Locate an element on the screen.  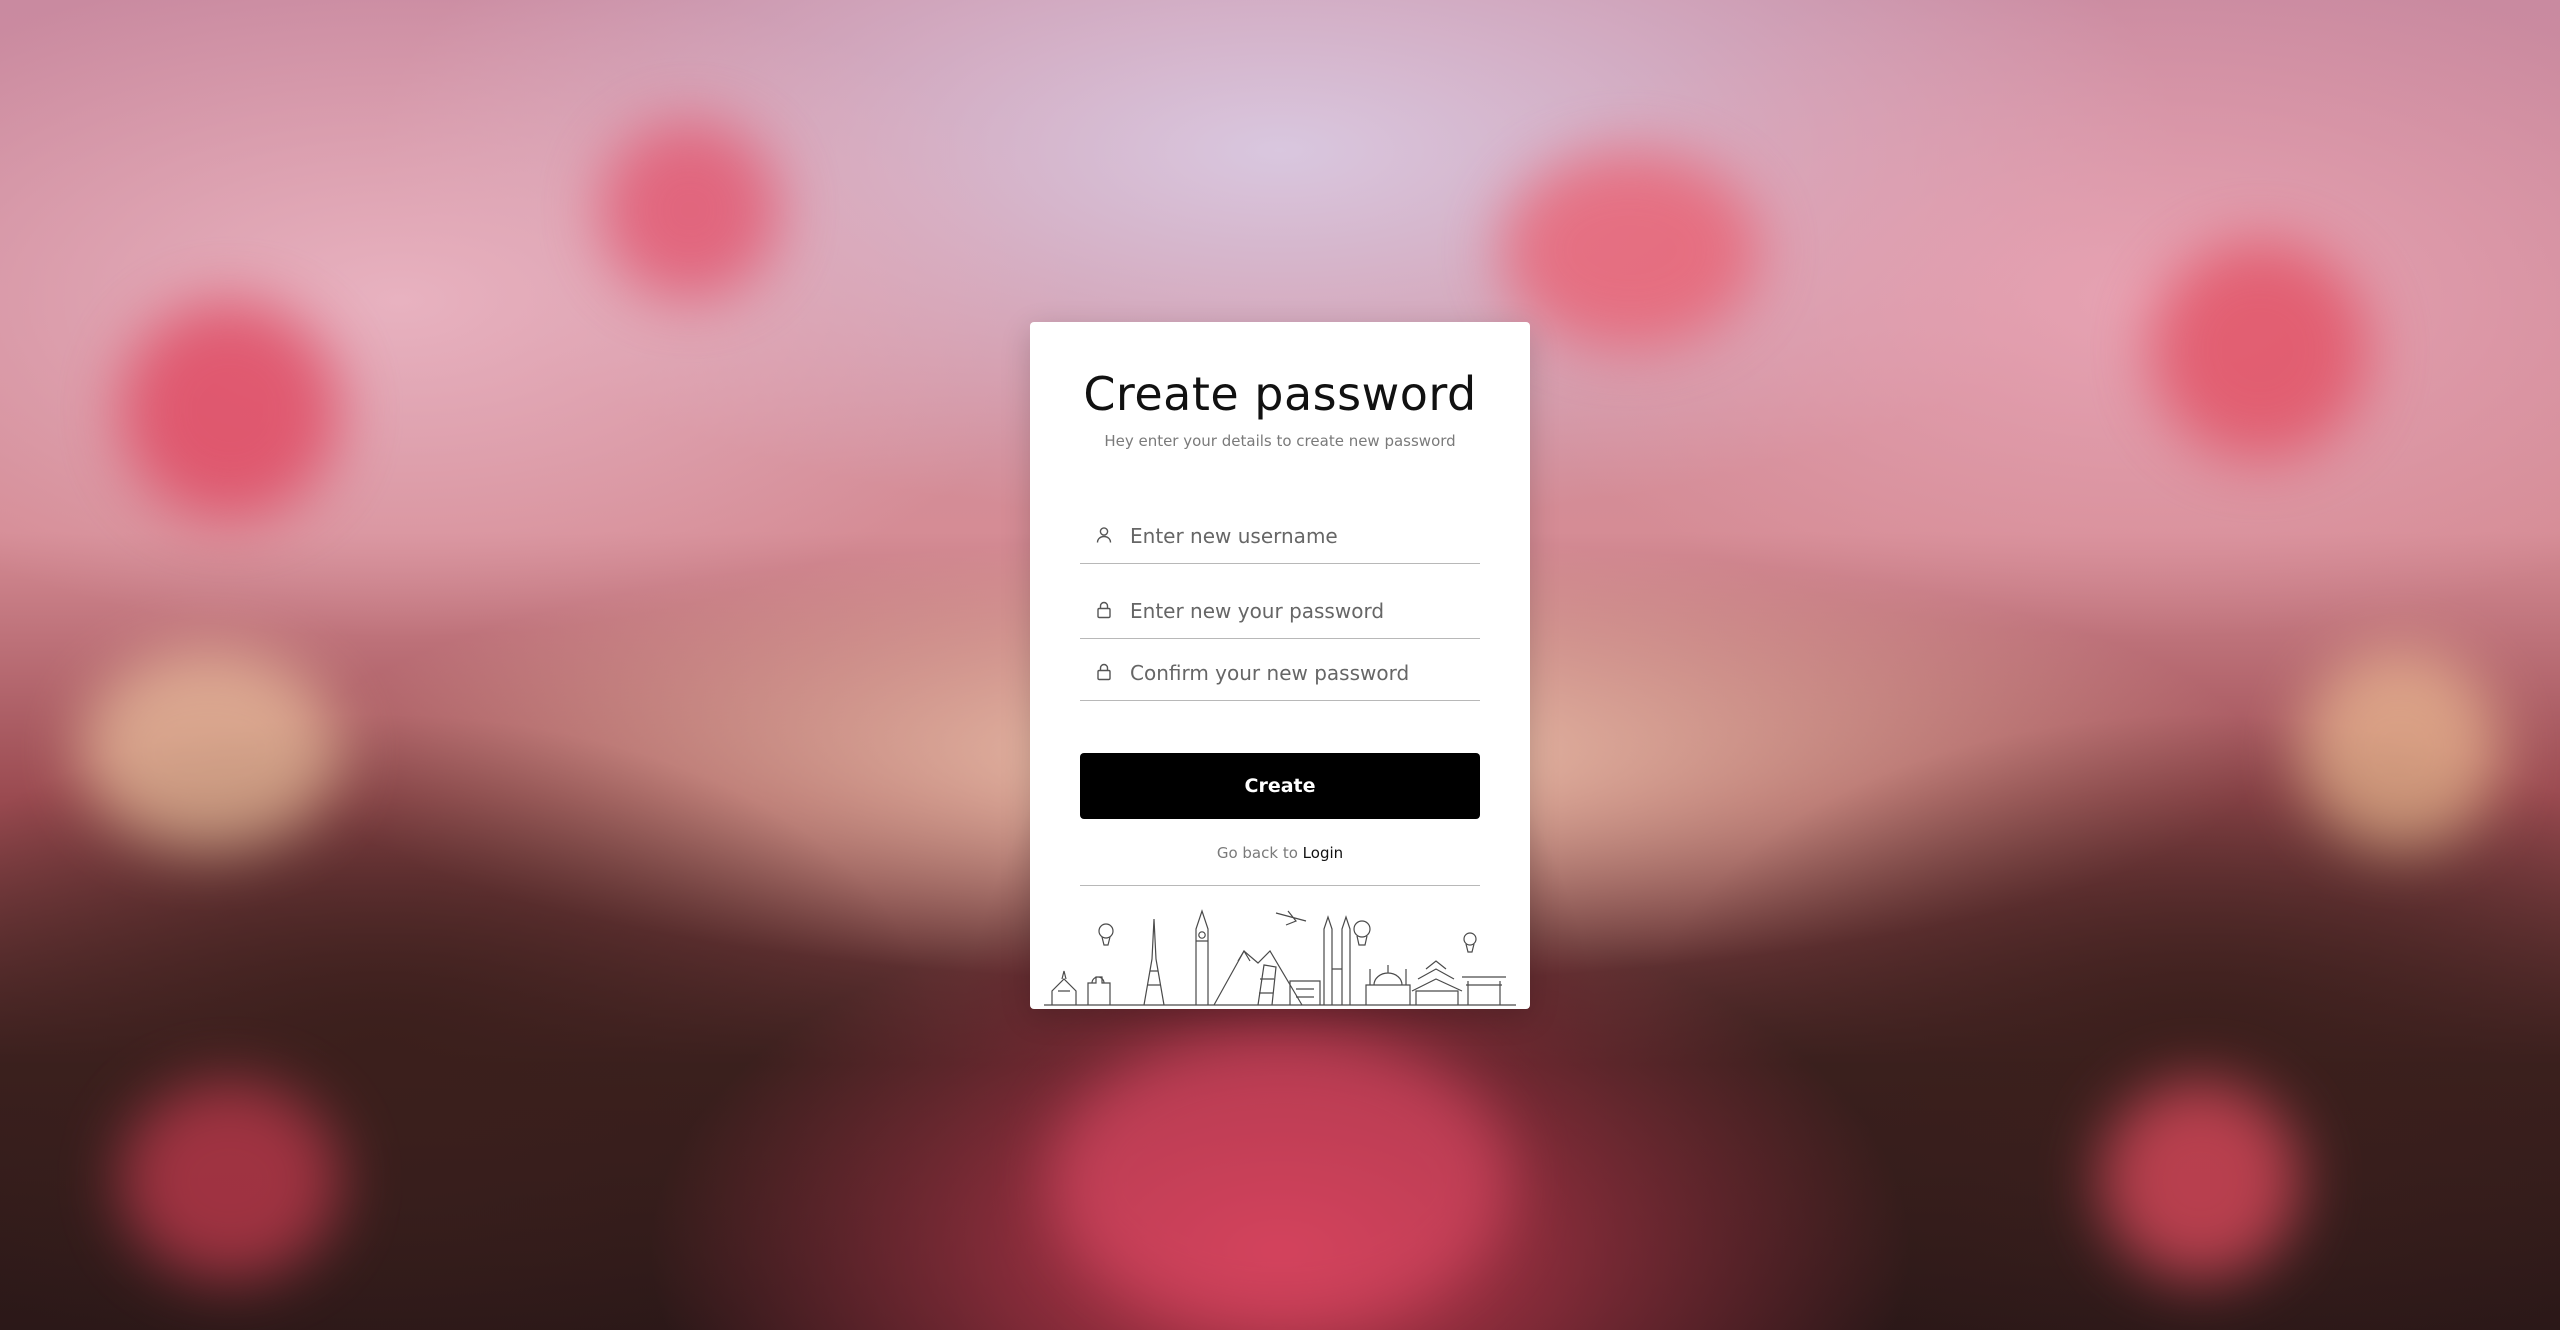
back-to-login: Go back to Login is located at coordinates (1280, 853).